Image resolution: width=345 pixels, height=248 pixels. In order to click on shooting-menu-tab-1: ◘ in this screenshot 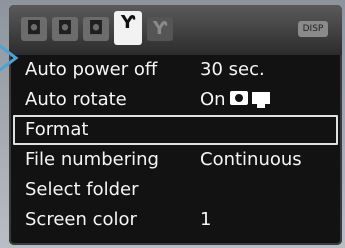, I will do `click(34, 29)`.